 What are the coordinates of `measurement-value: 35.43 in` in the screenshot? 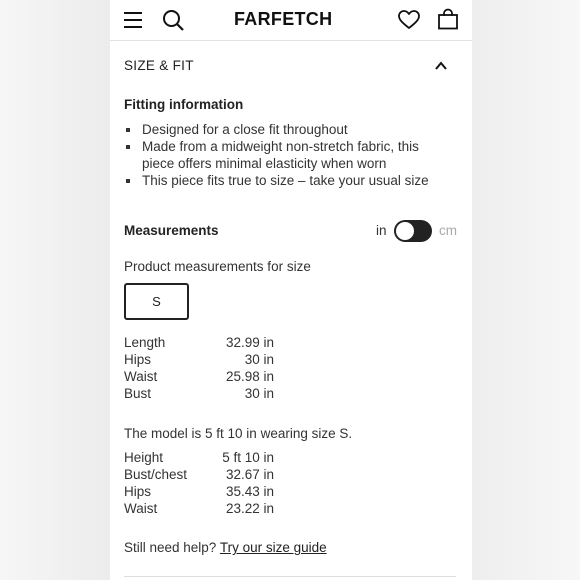 It's located at (249, 491).